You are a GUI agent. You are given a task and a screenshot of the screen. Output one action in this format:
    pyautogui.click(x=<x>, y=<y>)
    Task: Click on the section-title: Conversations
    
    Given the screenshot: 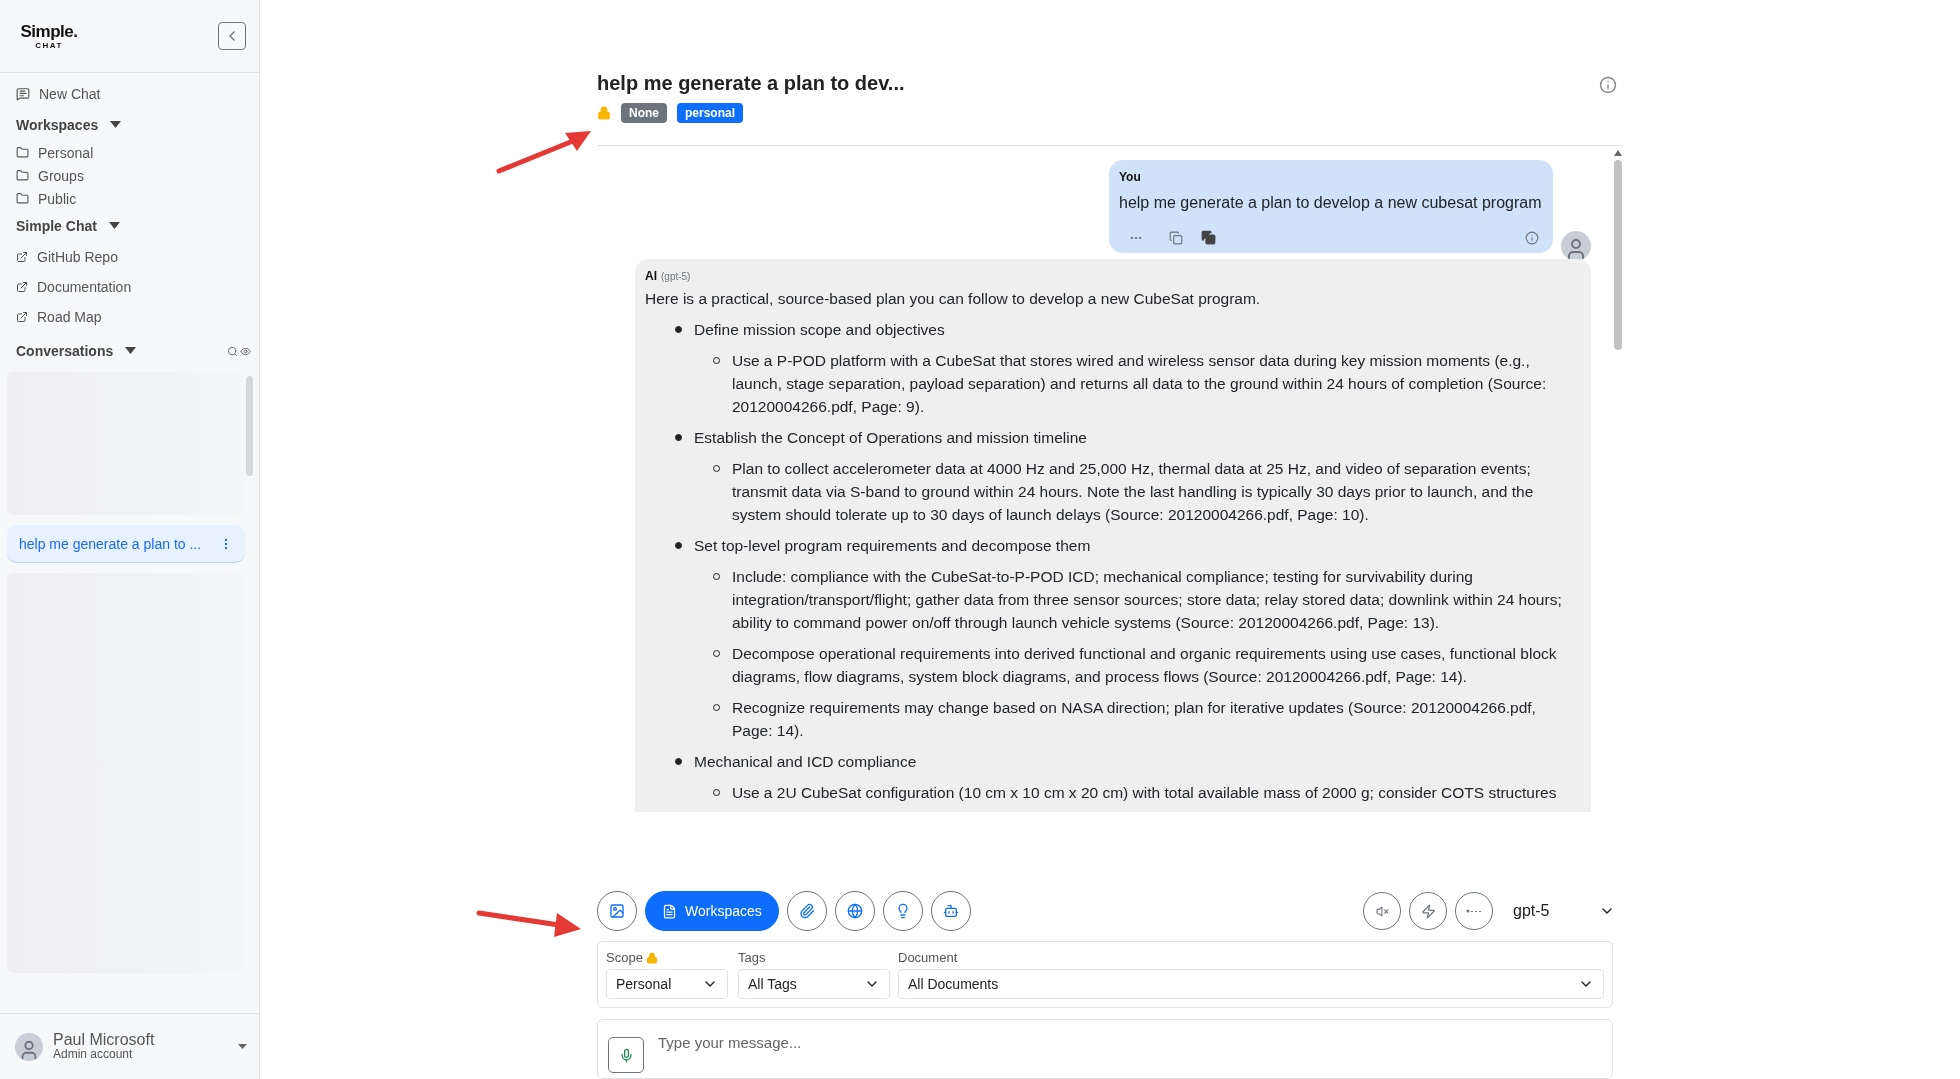 What is the action you would take?
    pyautogui.click(x=65, y=351)
    